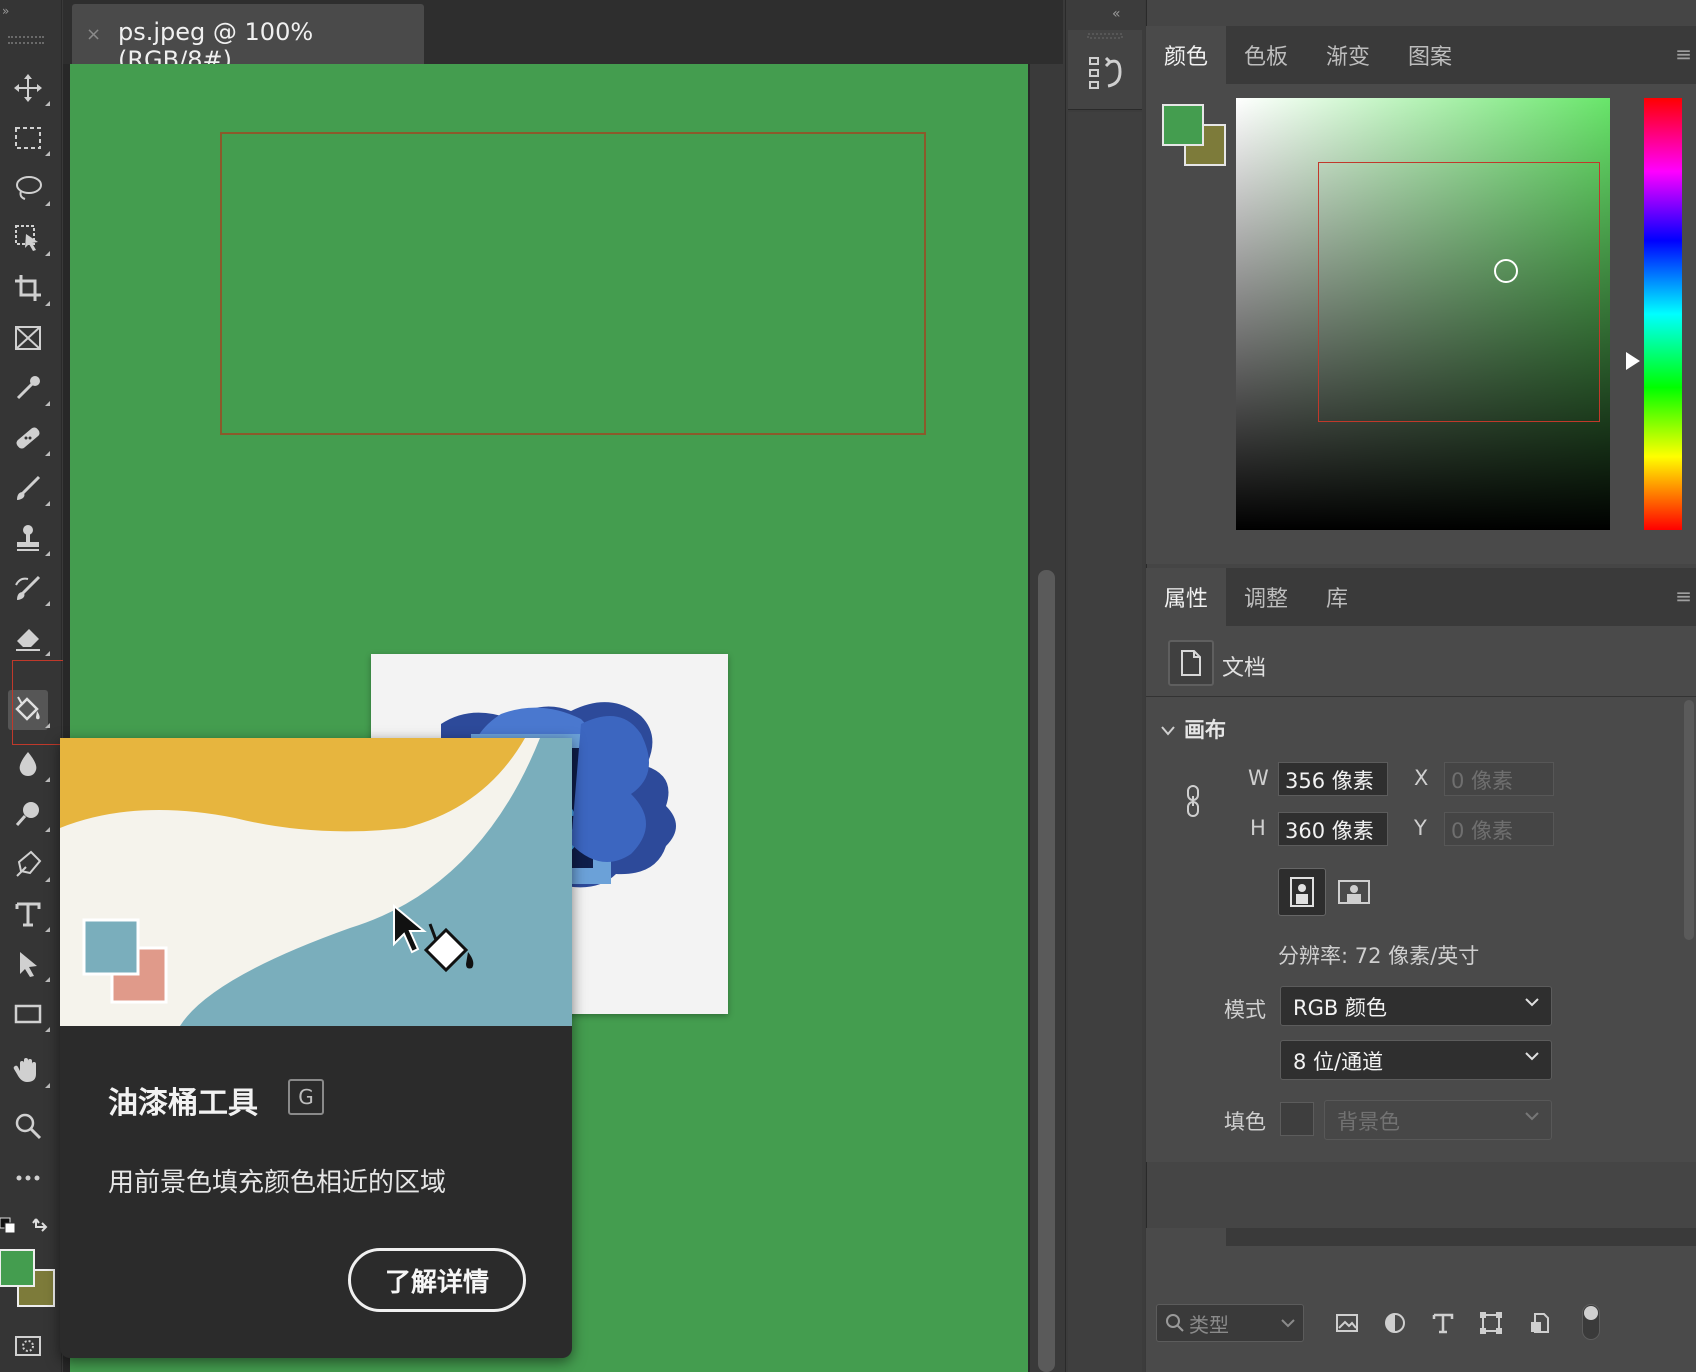  What do you see at coordinates (1333, 829) in the screenshot?
I see `height-field: 360 像素` at bounding box center [1333, 829].